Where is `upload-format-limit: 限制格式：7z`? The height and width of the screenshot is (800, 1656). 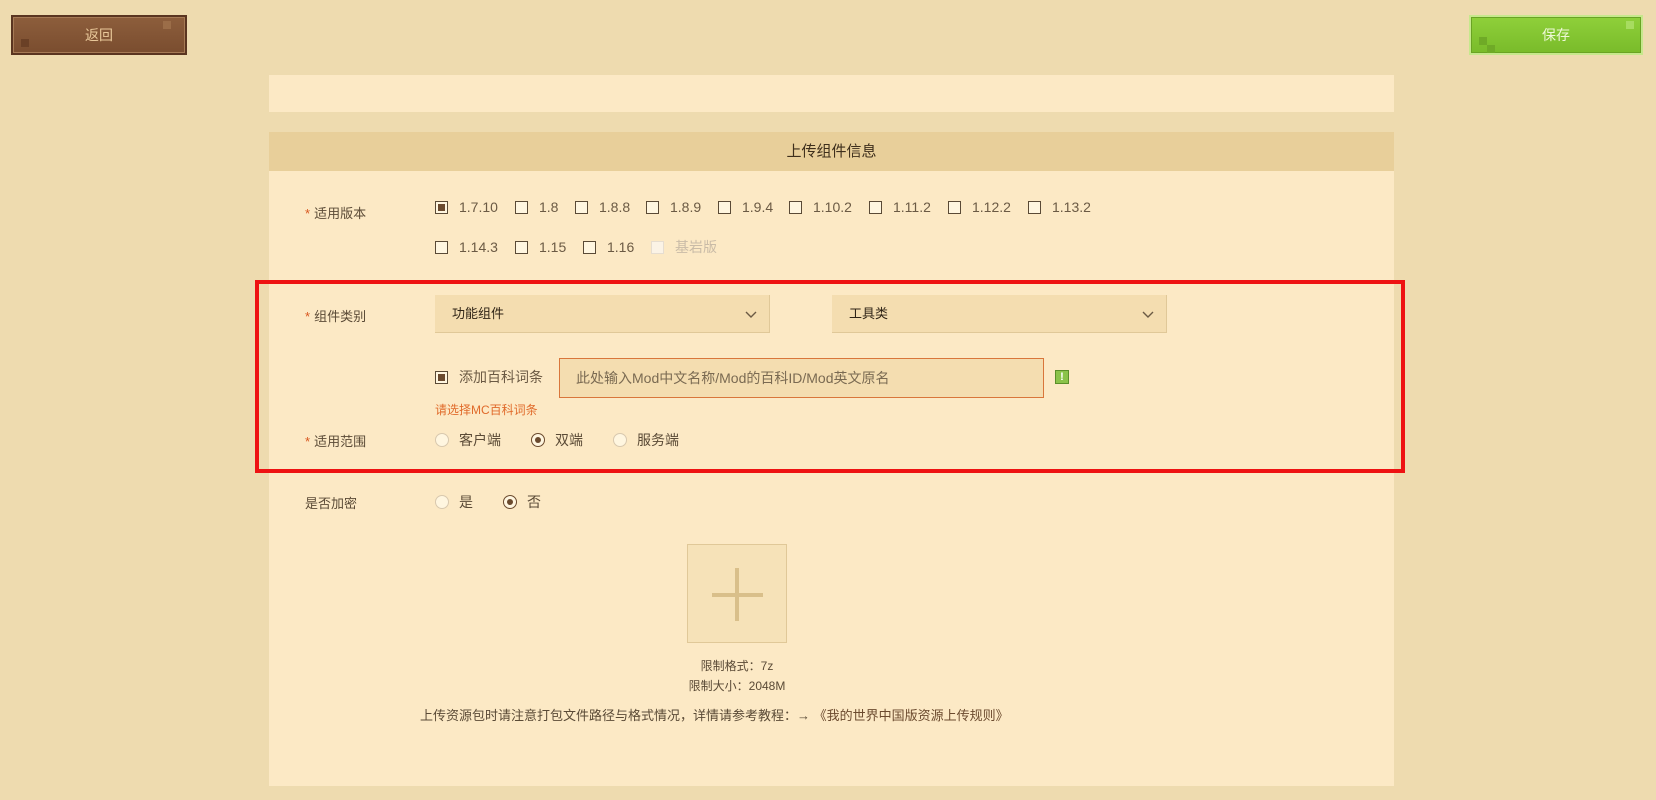
upload-format-limit: 限制格式：7z is located at coordinates (737, 666).